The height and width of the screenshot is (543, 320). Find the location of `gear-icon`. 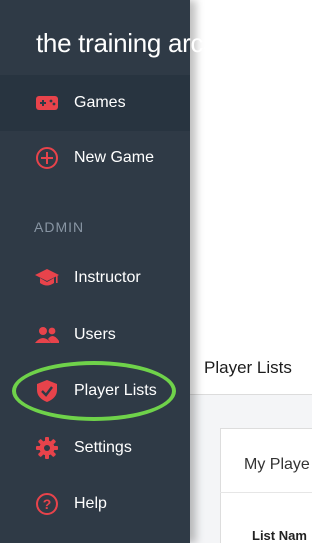

gear-icon is located at coordinates (47, 448).